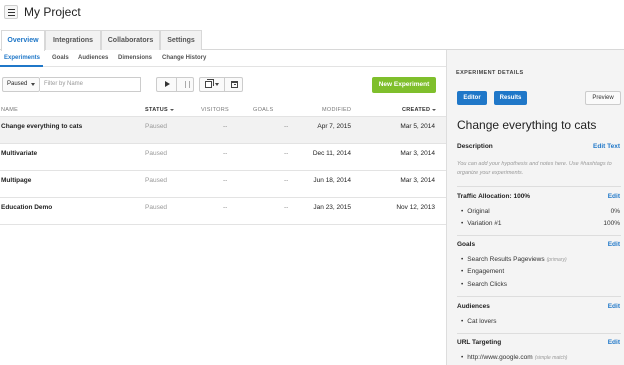 This screenshot has height=365, width=624. I want to click on column-visitors: VISITORS, so click(215, 110).